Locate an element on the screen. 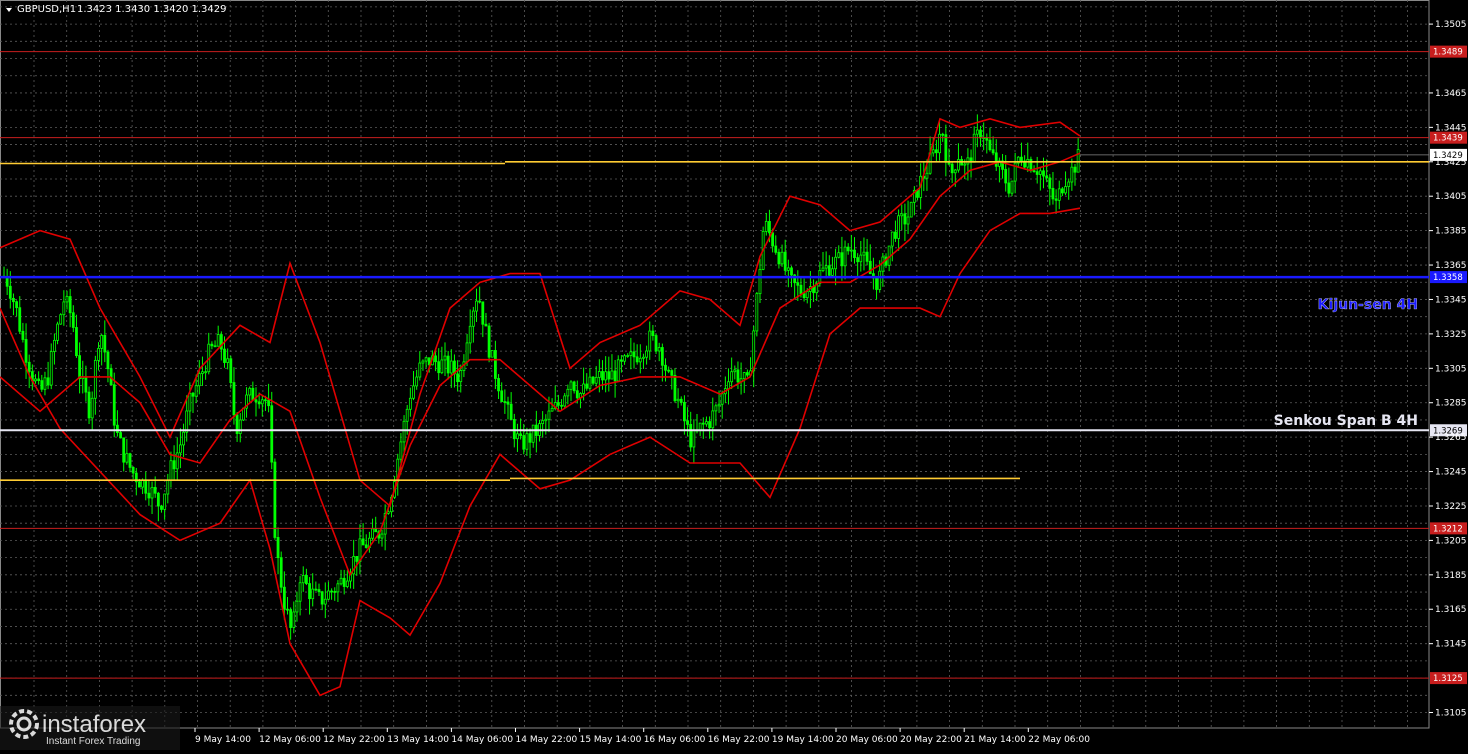 This screenshot has width=1468, height=754. time-tick-label: 21 May 14:00 is located at coordinates (995, 740).